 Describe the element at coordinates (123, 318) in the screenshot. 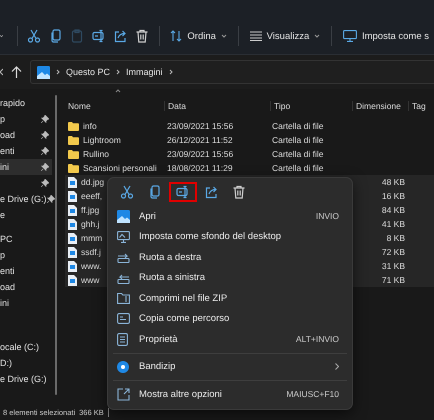

I see `path-icon` at that location.